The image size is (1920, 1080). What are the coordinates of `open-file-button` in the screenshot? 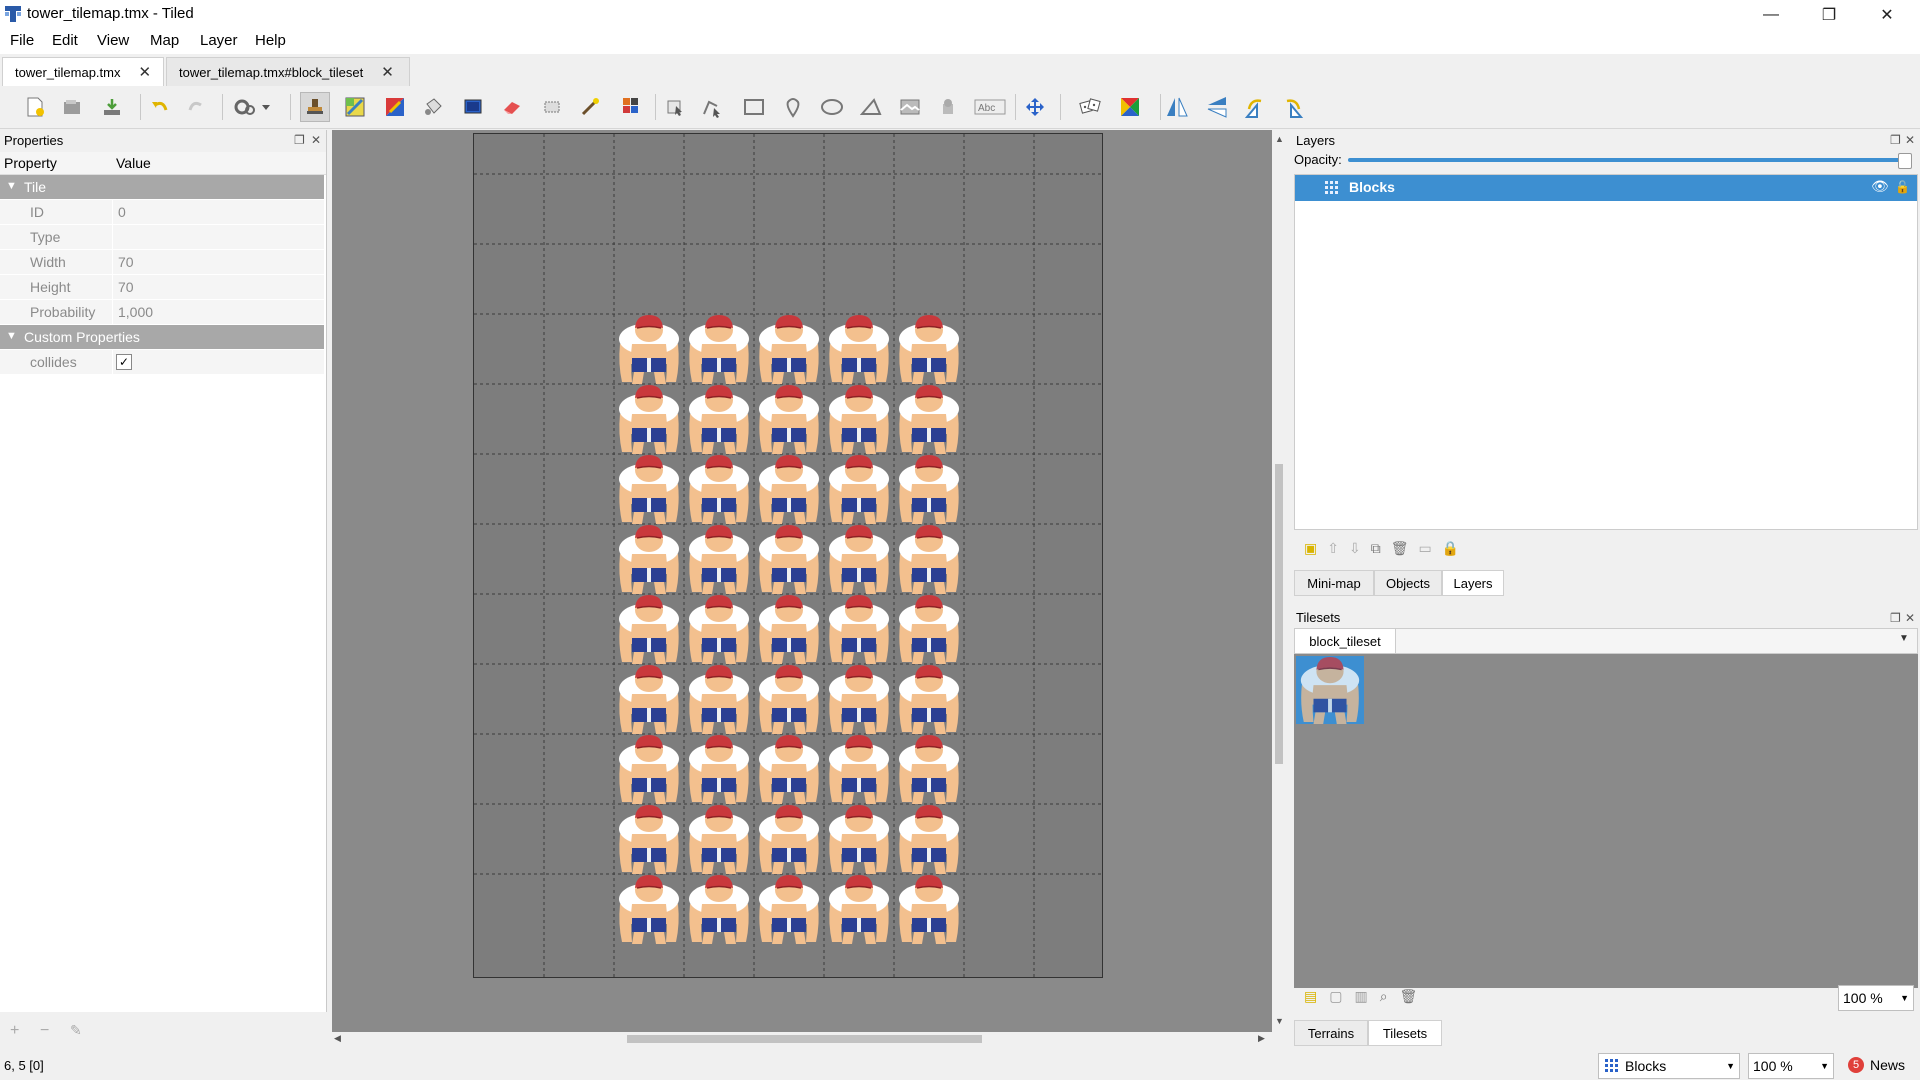 It's located at (72, 107).